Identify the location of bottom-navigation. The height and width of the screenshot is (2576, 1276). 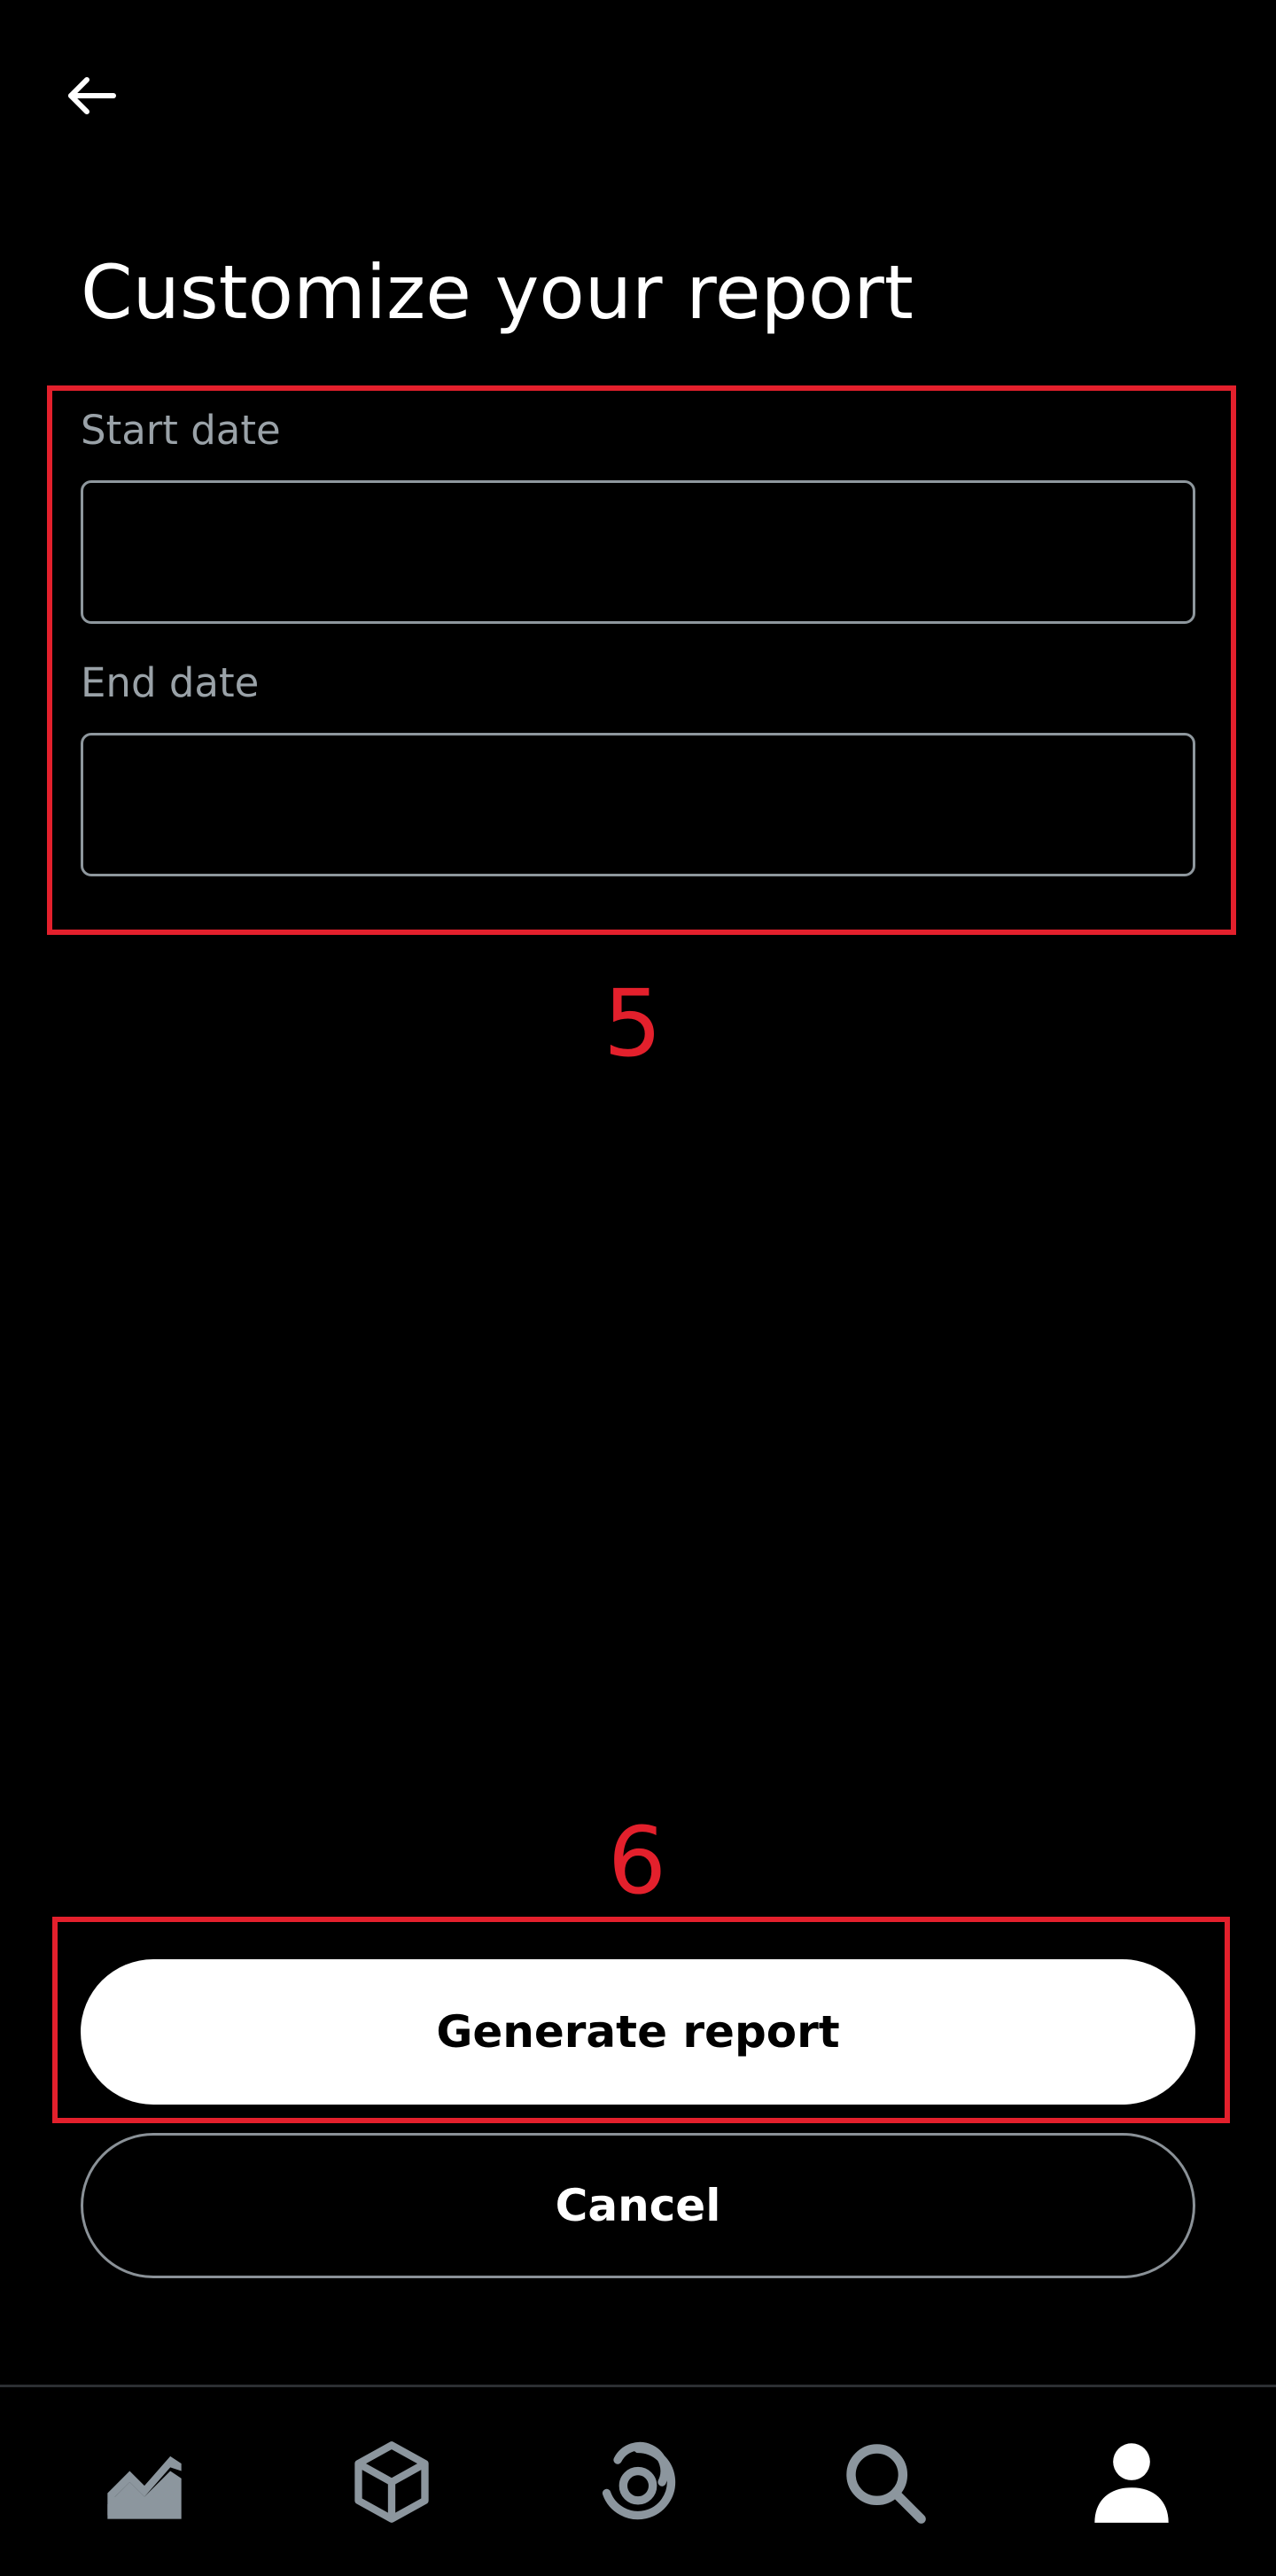
(638, 2481).